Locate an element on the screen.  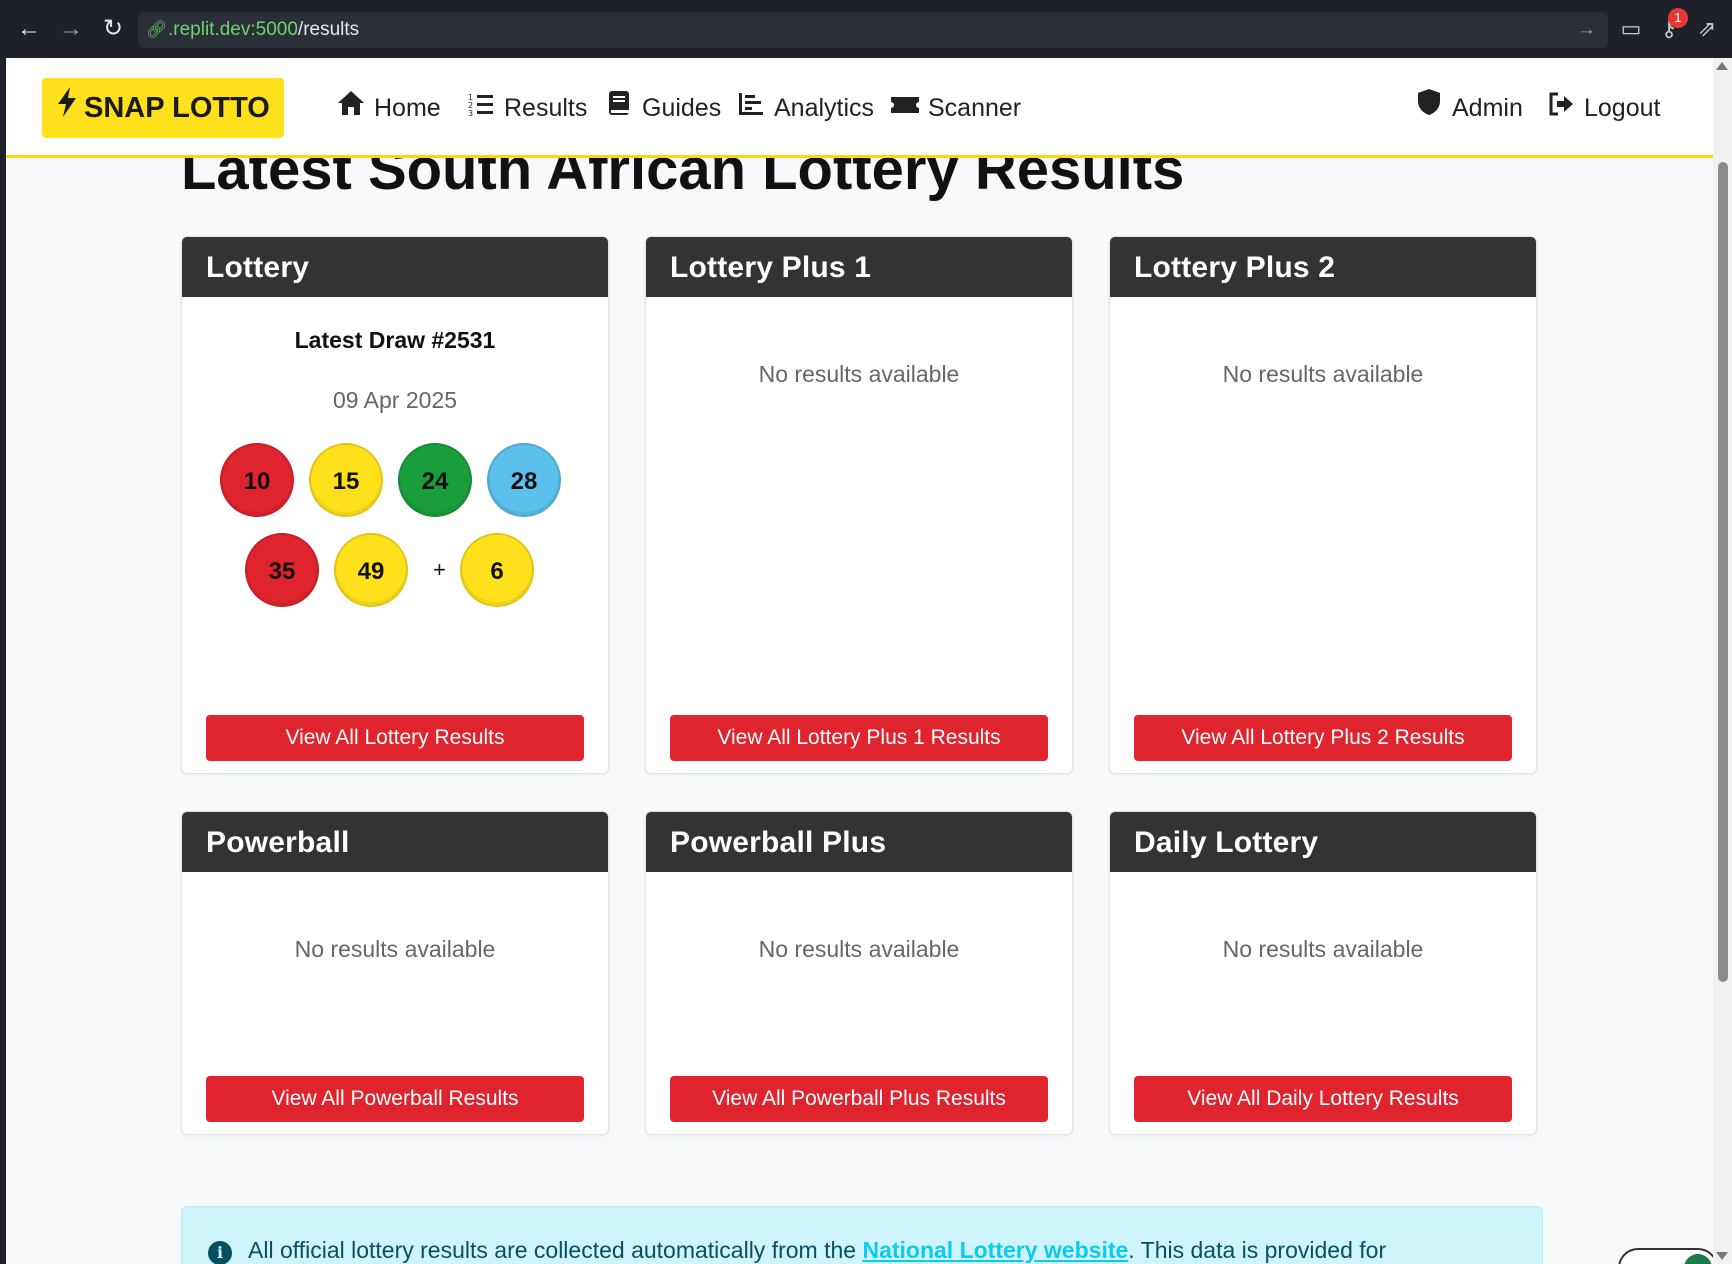
shield-icon is located at coordinates (1429, 108).